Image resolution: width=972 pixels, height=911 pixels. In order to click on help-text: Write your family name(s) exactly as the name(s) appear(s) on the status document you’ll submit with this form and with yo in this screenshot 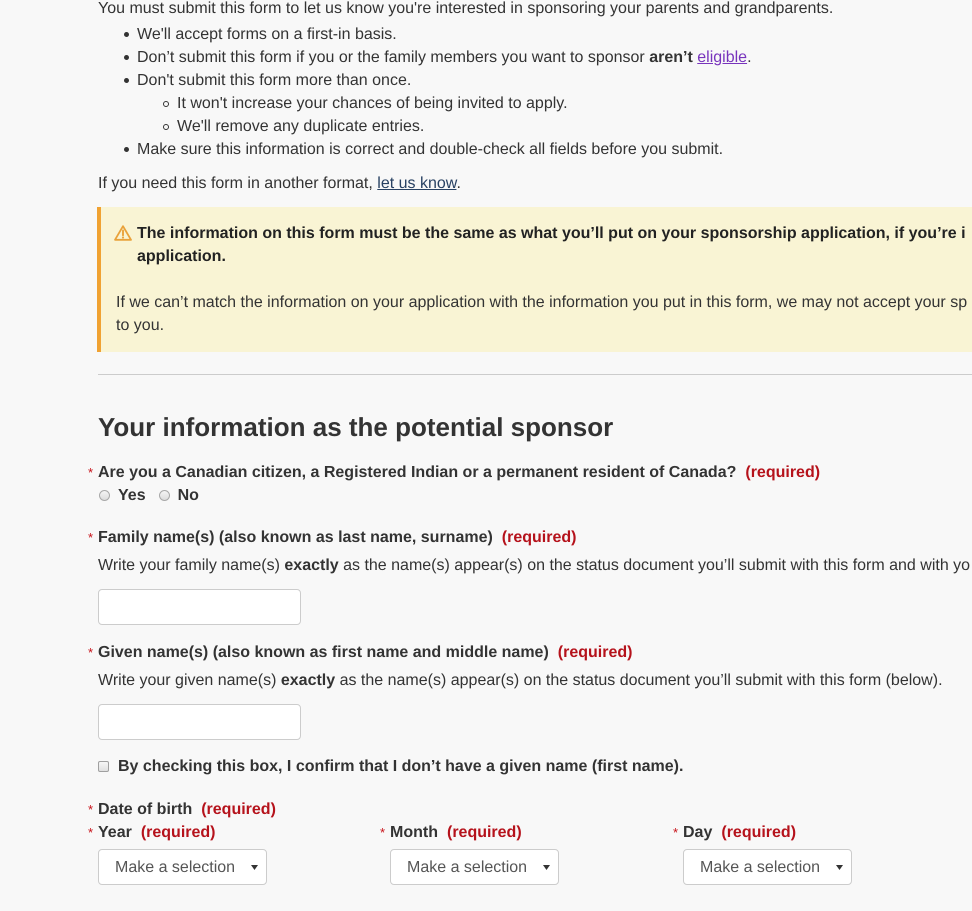, I will do `click(535, 566)`.